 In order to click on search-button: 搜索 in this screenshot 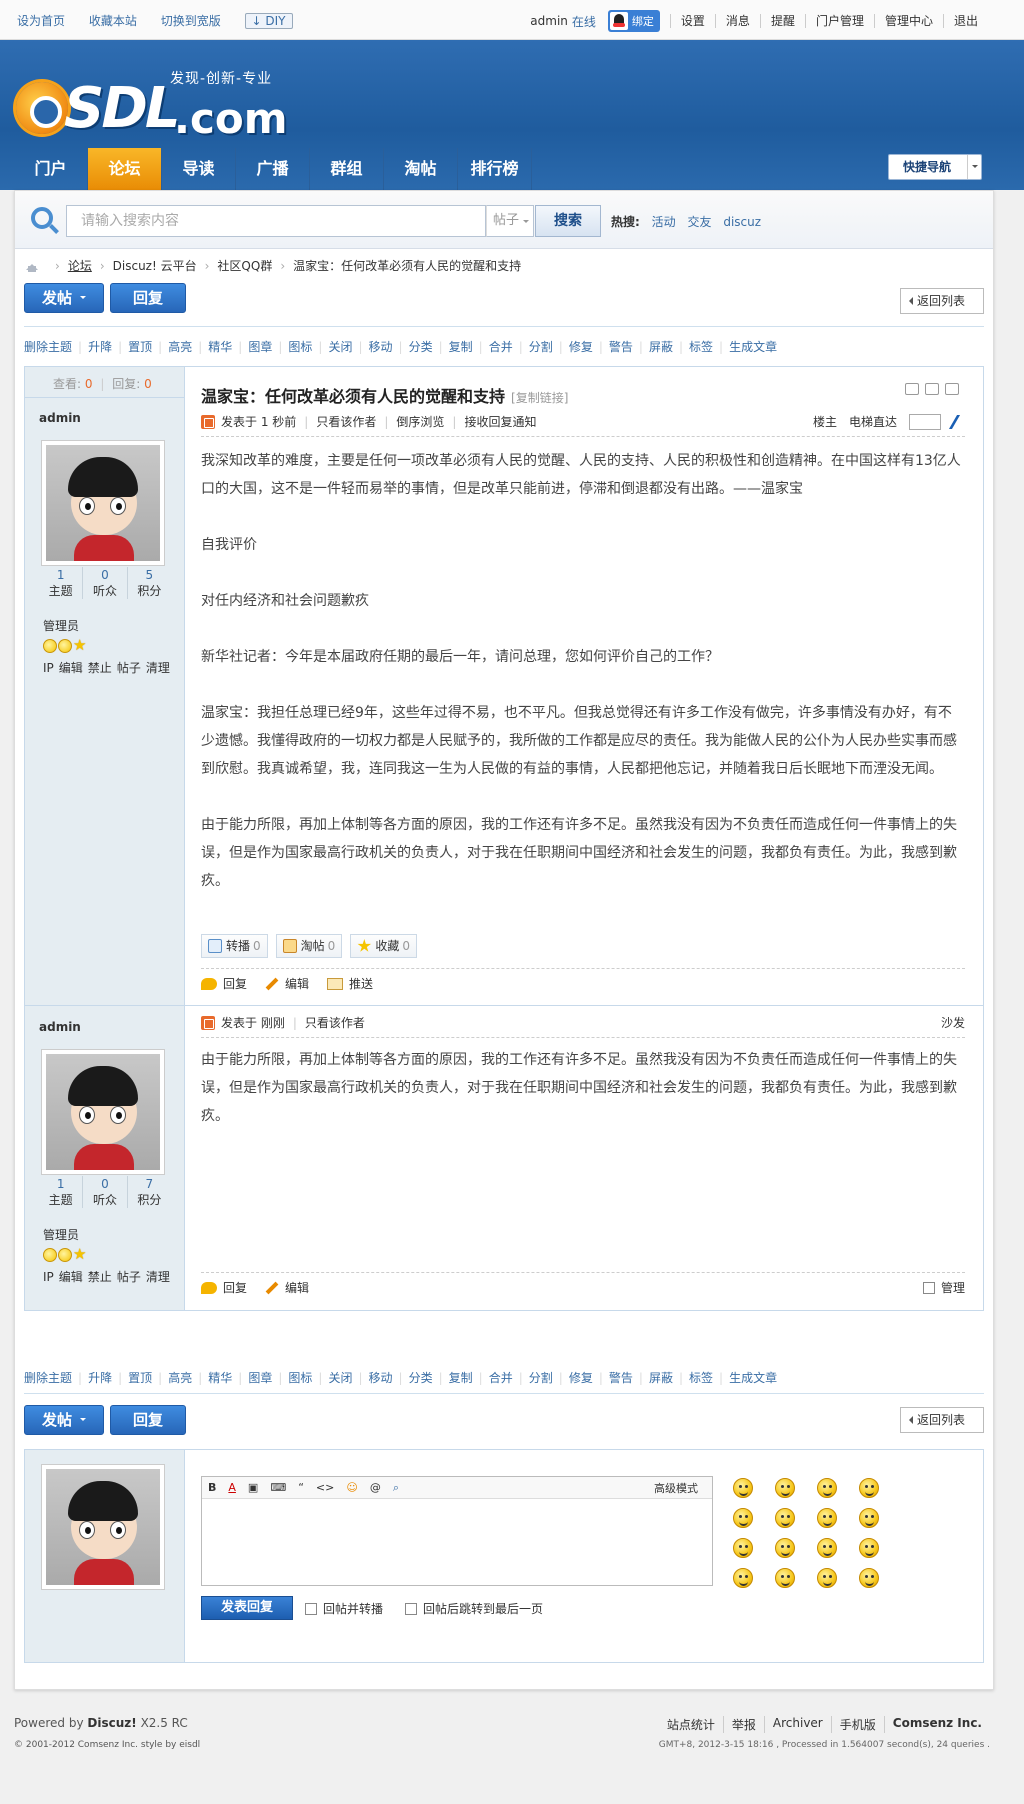, I will do `click(568, 221)`.